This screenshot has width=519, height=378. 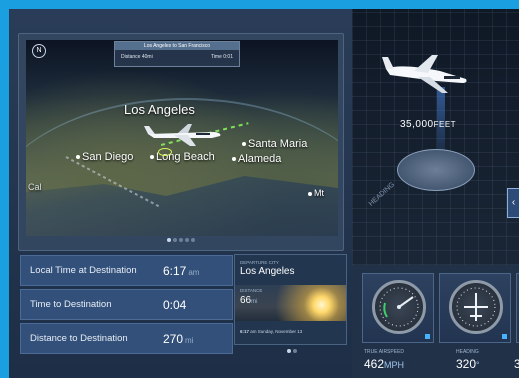 I want to click on altitude-readout: 35,000FEET, so click(x=428, y=124).